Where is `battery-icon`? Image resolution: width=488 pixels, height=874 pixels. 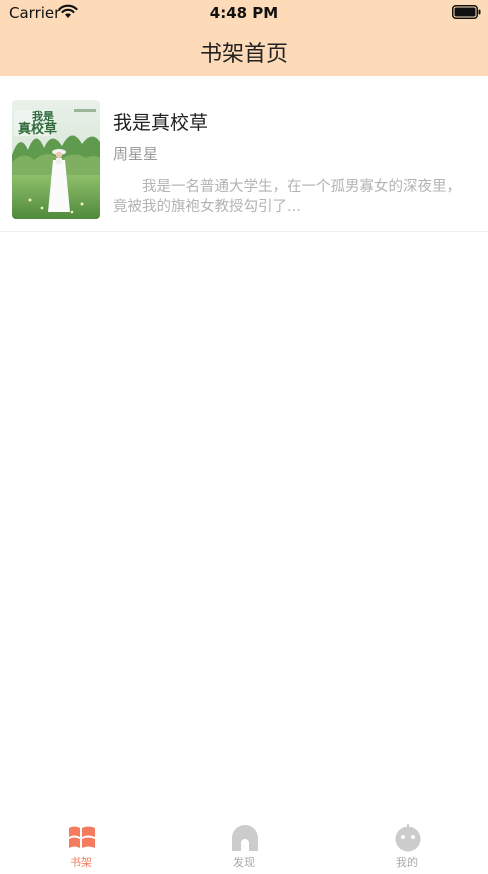 battery-icon is located at coordinates (466, 12).